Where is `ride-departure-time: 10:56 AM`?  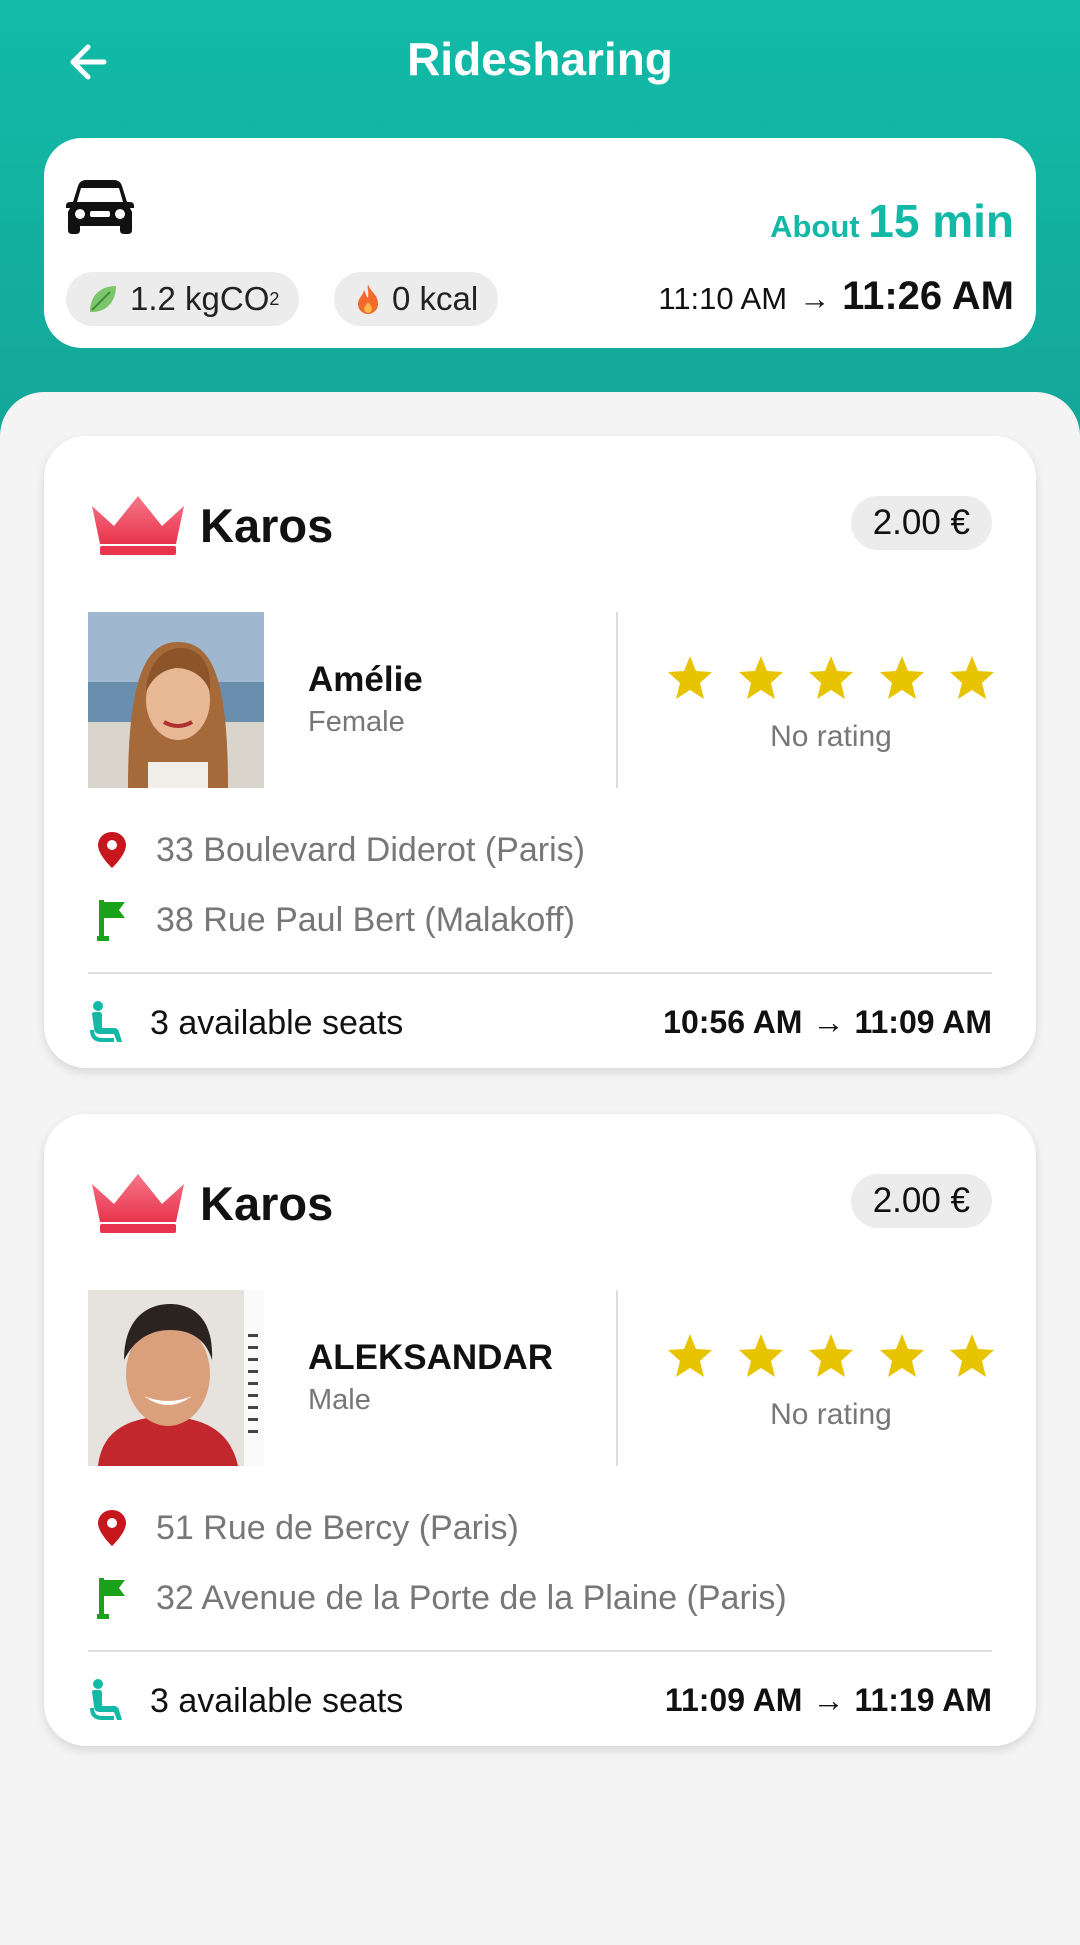 ride-departure-time: 10:56 AM is located at coordinates (733, 1022).